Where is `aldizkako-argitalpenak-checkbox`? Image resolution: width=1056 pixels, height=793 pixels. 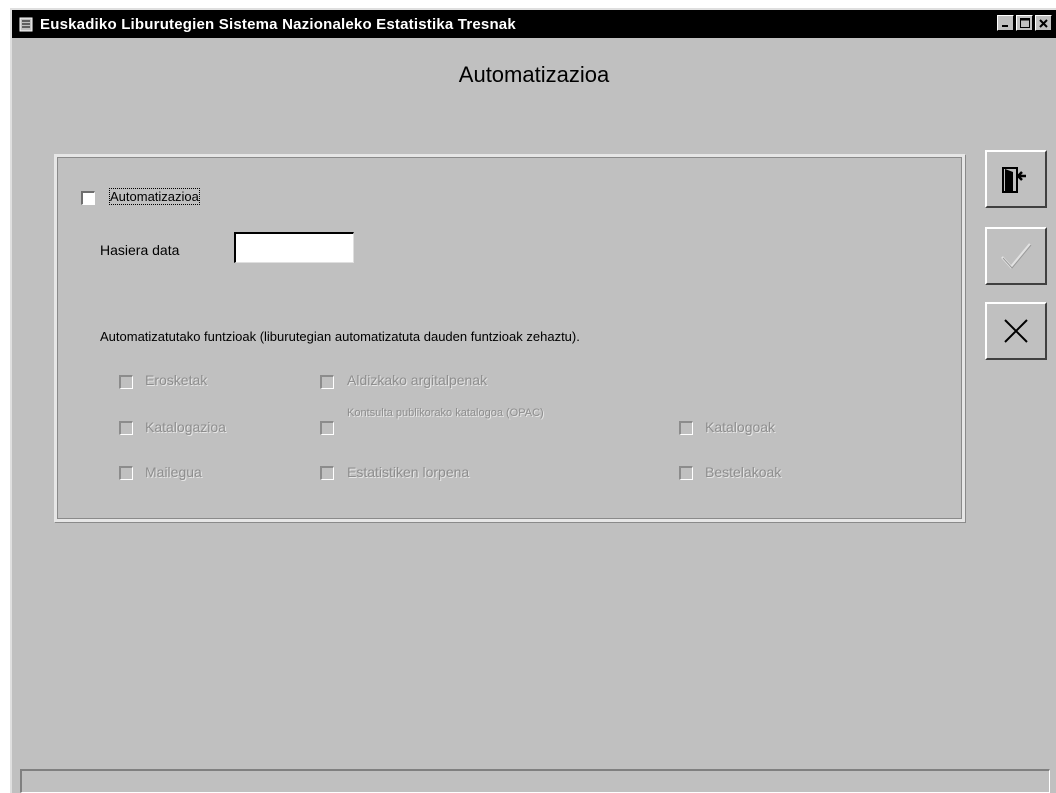 aldizkako-argitalpenak-checkbox is located at coordinates (327, 382).